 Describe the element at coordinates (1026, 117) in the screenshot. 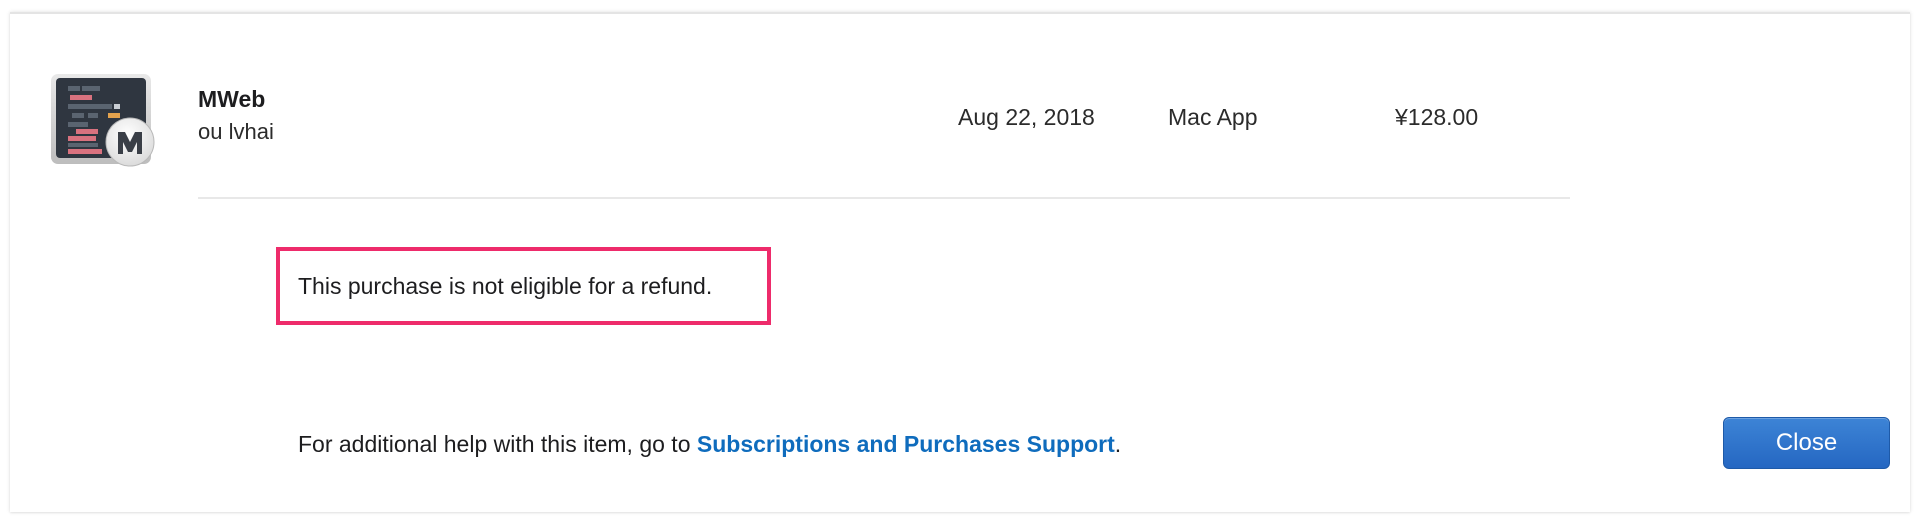

I see `purchase-date: Aug 22, 2018` at that location.